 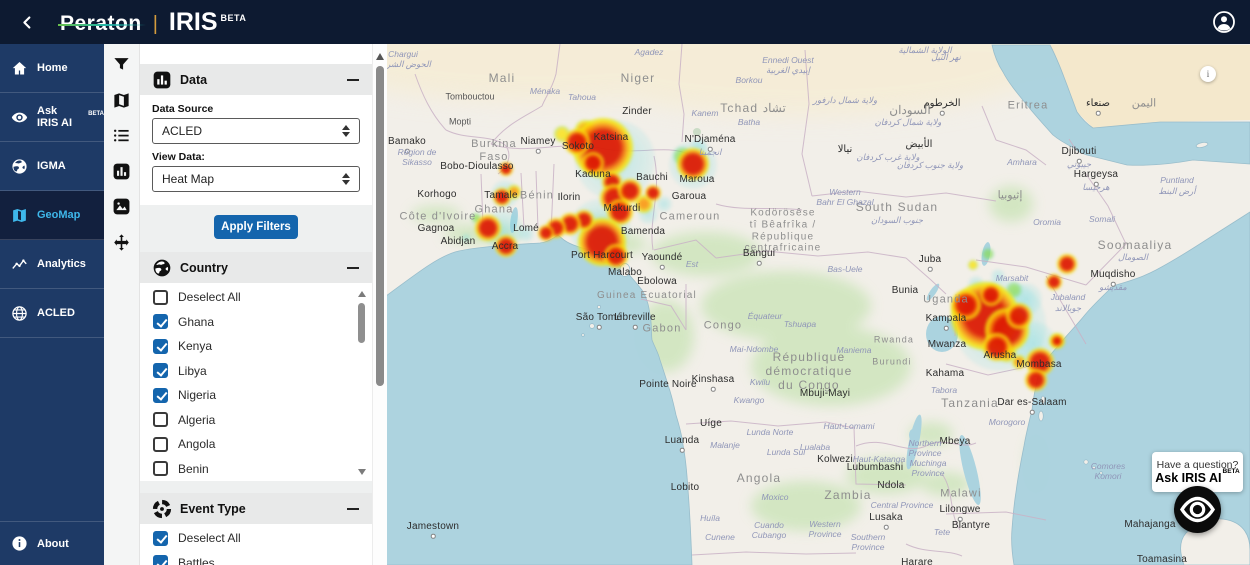 I want to click on event-type-section-header: Event Type, so click(x=256, y=508).